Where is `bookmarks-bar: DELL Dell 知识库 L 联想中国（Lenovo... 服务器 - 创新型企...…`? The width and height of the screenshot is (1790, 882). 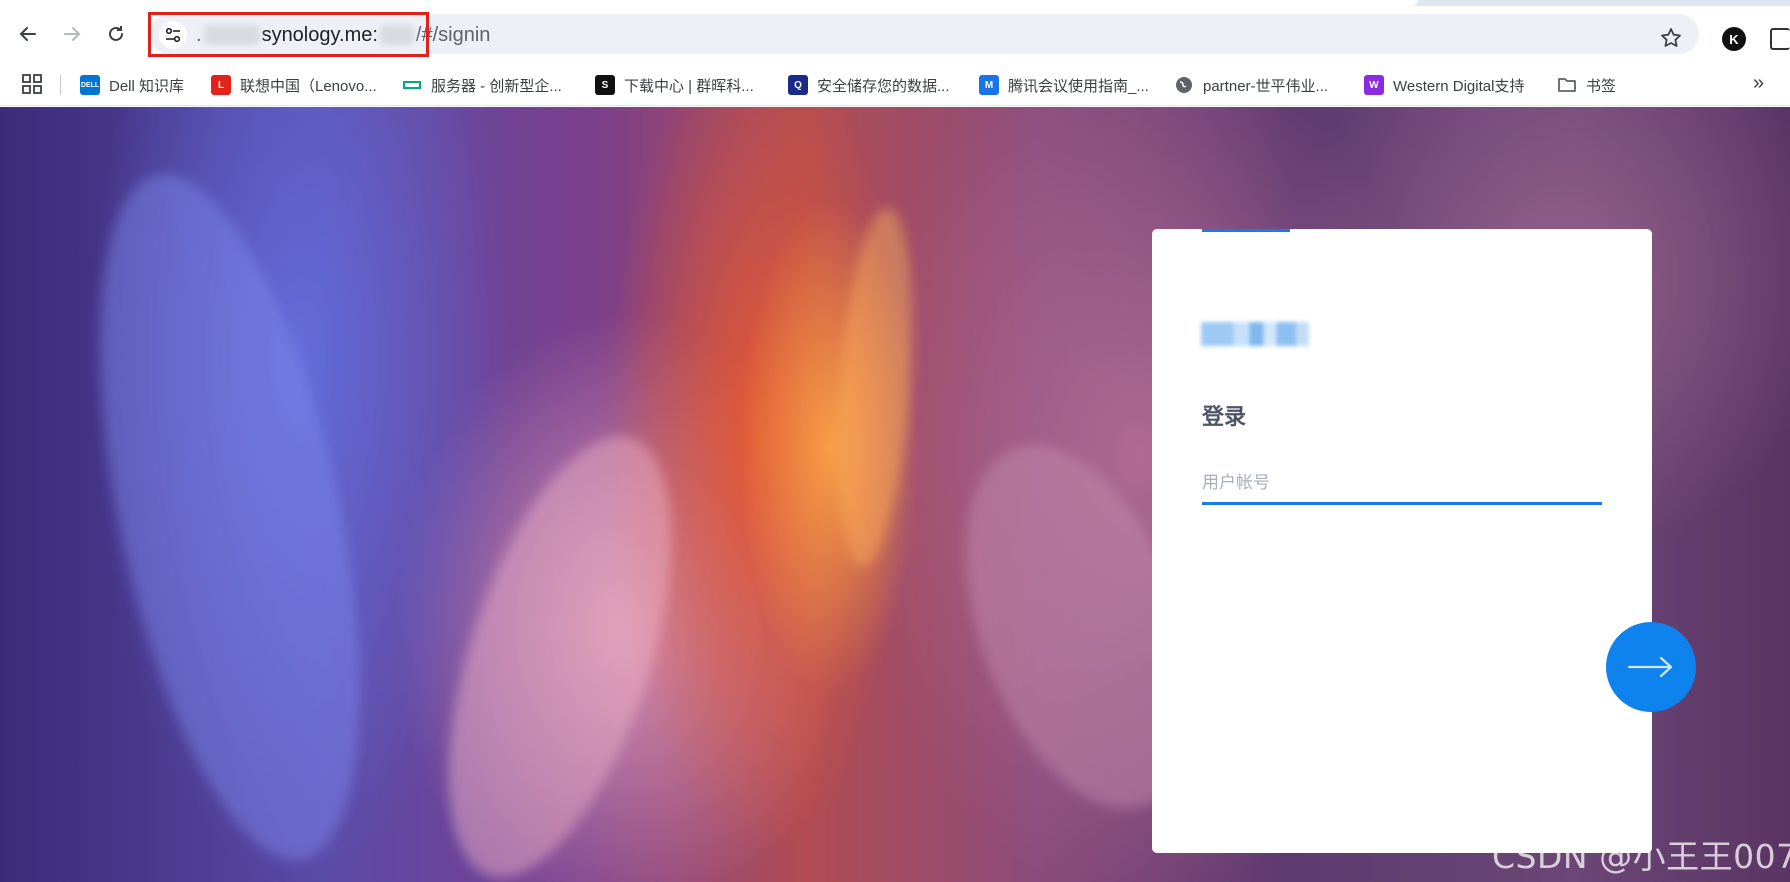
bookmarks-bar: DELL Dell 知识库 L 联想中国（Lenovo... 服务器 - 创新型企...… is located at coordinates (895, 85).